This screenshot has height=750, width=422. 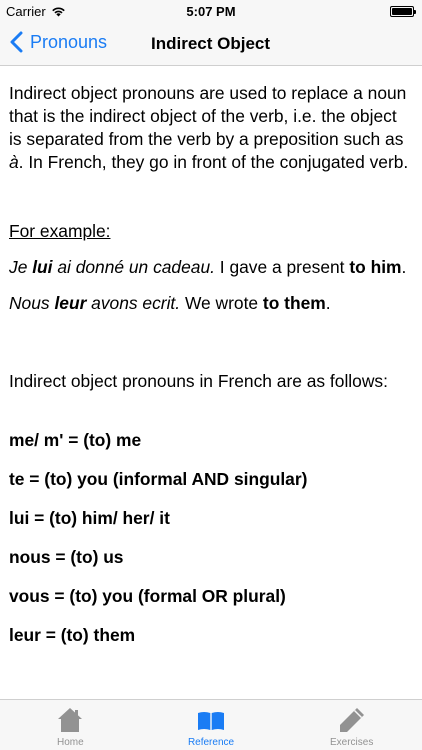 I want to click on example-2-english-b: ., so click(x=328, y=303).